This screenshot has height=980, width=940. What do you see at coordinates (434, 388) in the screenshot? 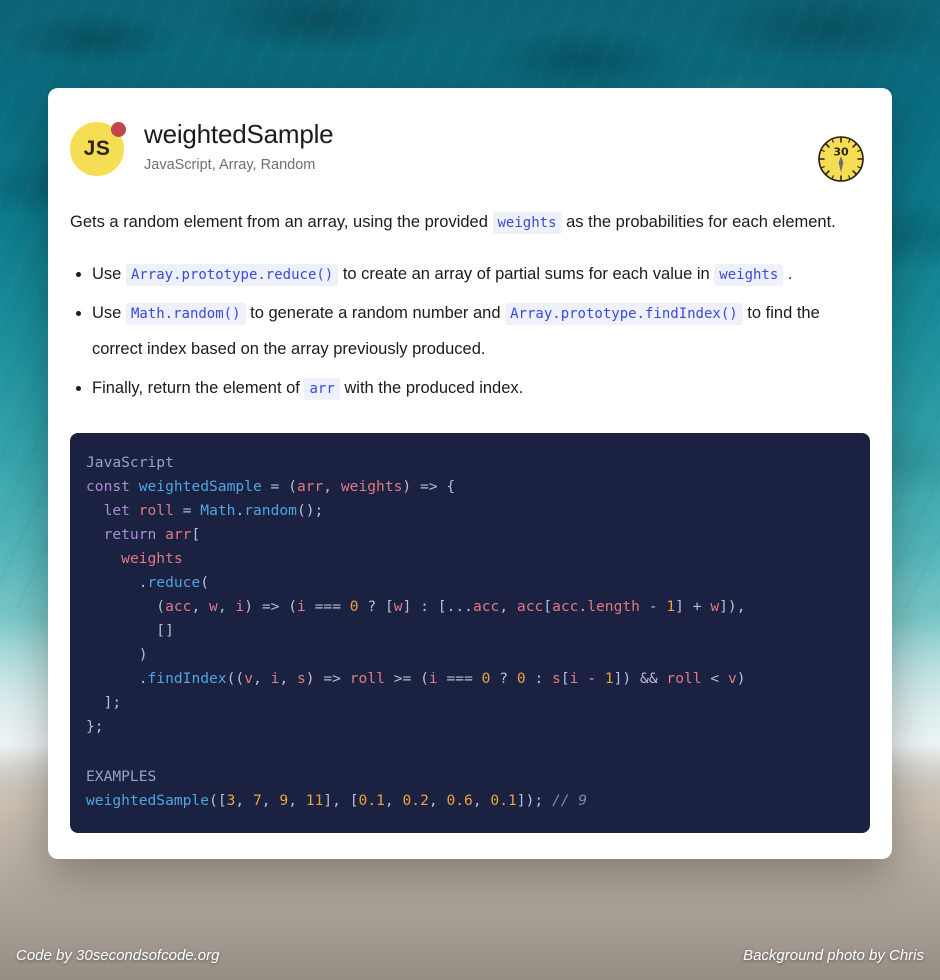
I see `step-text: with the produced index.` at bounding box center [434, 388].